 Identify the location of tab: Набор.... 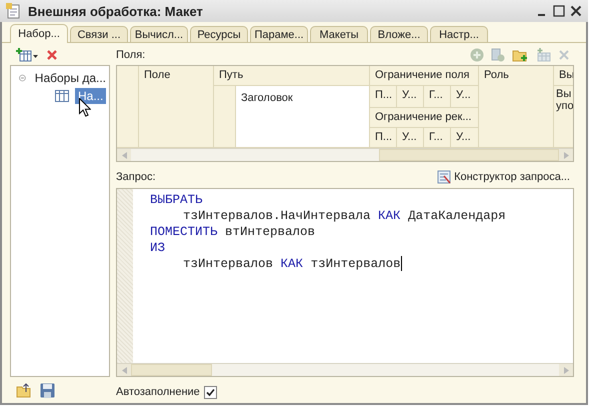
(39, 33).